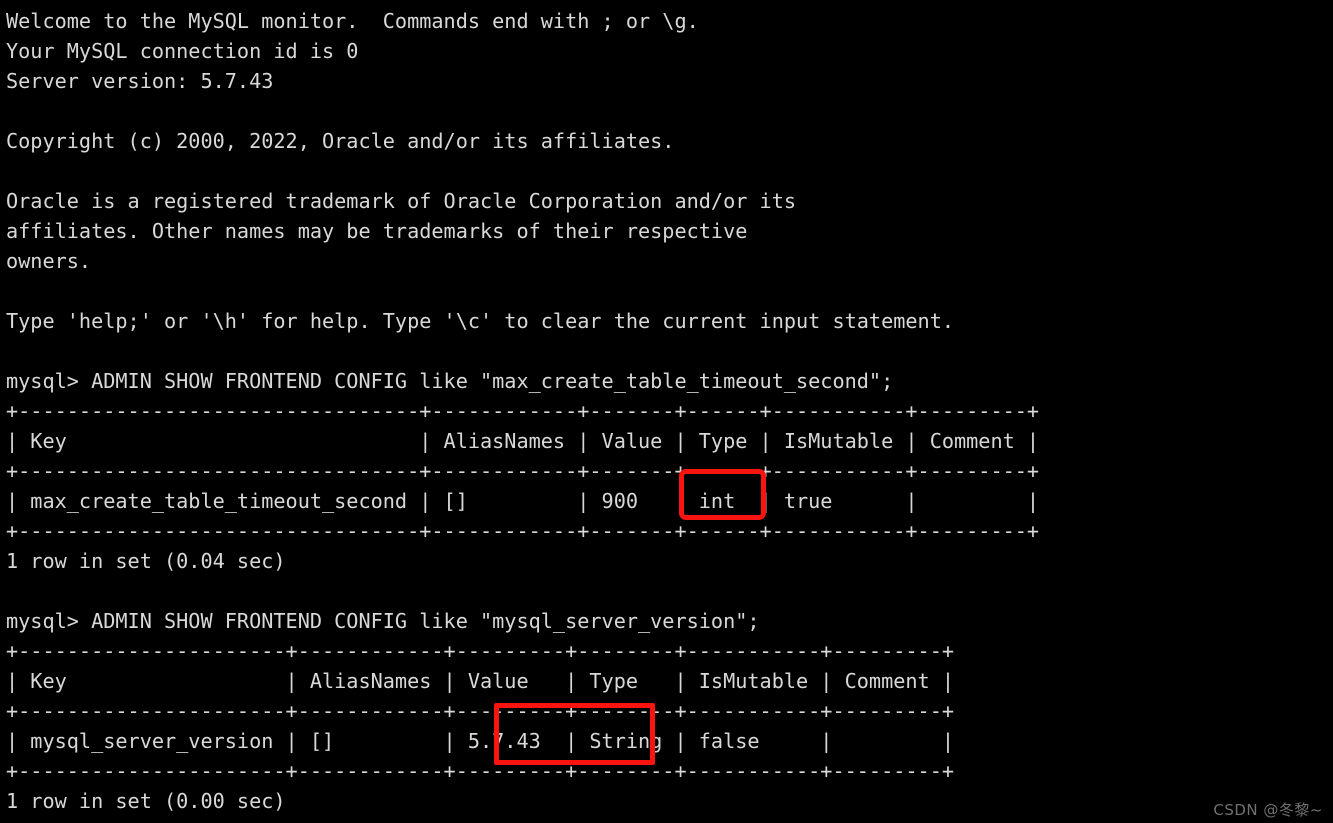  I want to click on csdn-watermark: CSDN @冬黎~, so click(1268, 810).